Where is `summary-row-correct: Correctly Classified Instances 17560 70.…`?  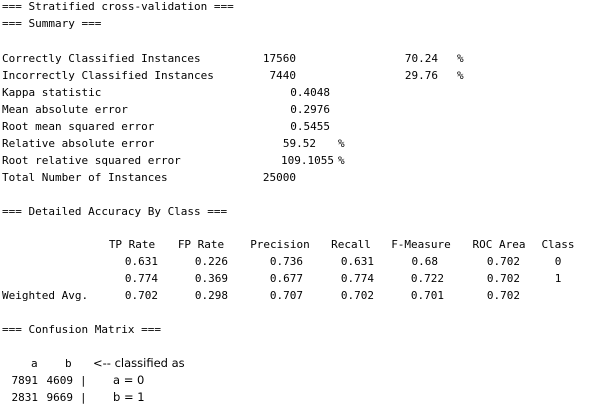
summary-row-correct: Correctly Classified Instances 17560 70.… is located at coordinates (296, 58).